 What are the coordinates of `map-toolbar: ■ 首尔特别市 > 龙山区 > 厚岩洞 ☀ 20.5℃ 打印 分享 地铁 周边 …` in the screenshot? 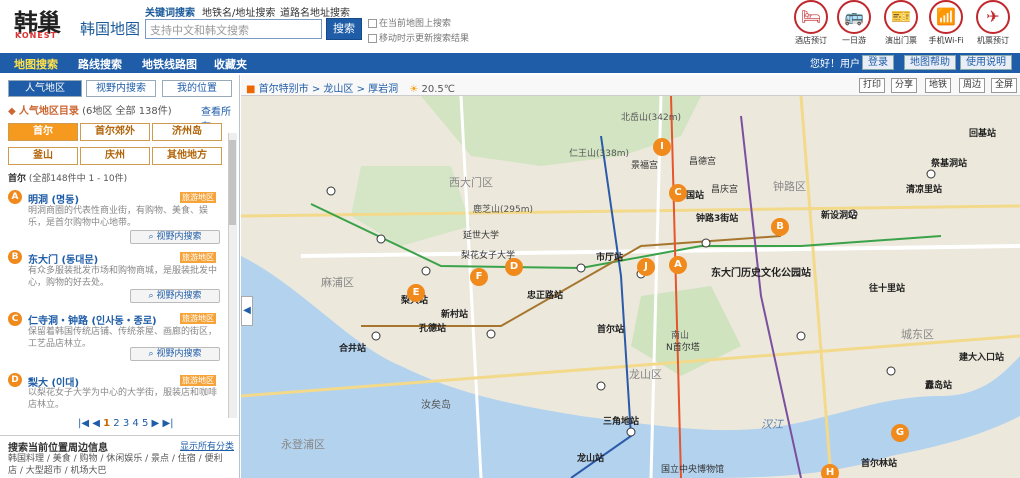 It's located at (630, 85).